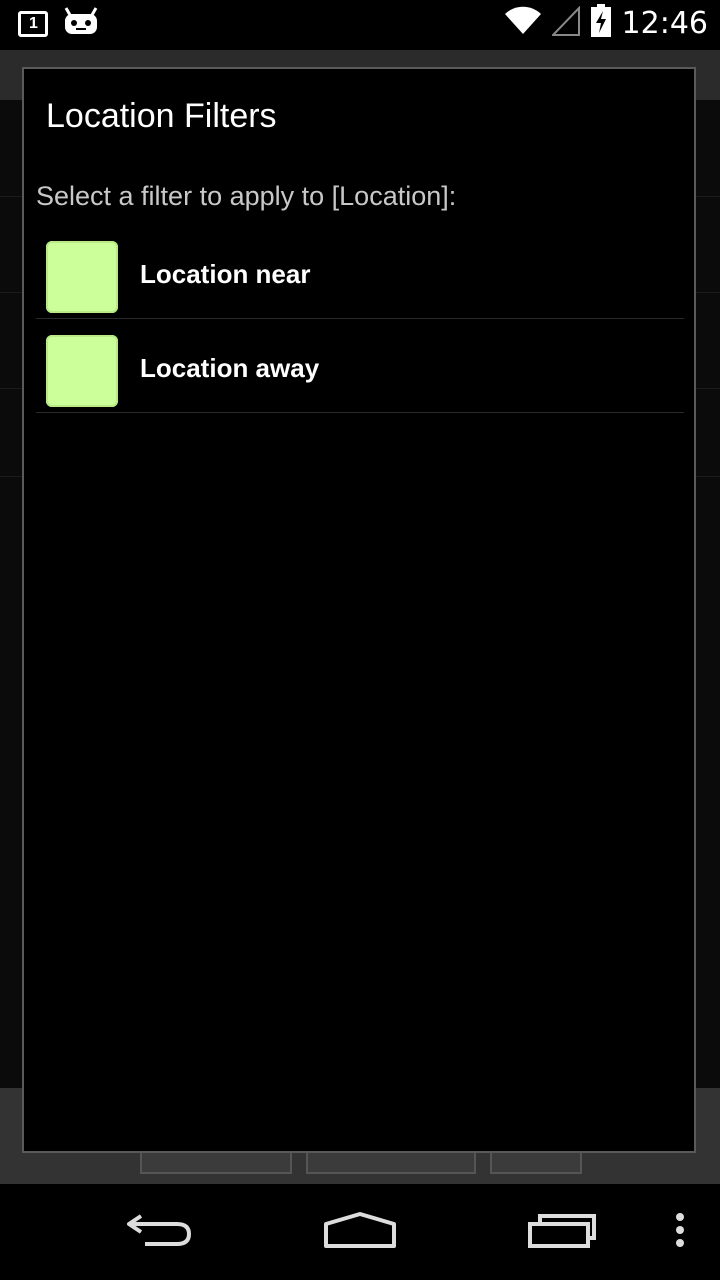  I want to click on navigation-bar, so click(360, 1232).